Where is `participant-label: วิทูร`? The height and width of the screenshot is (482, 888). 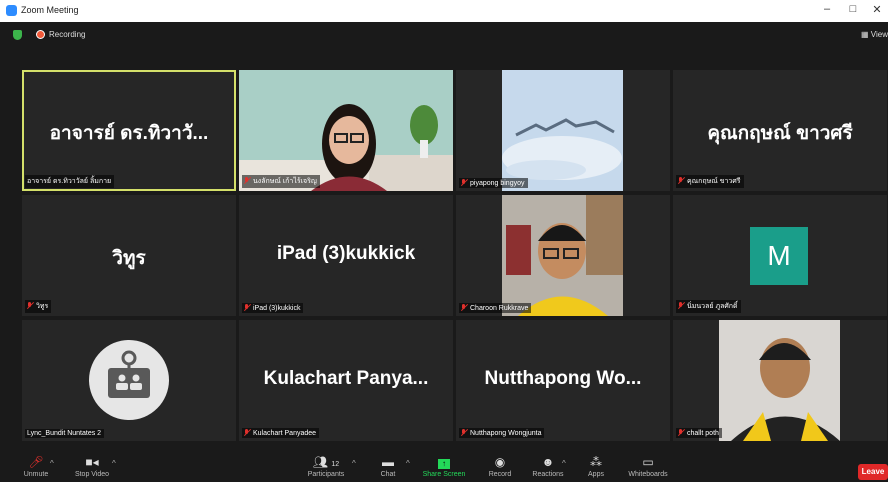 participant-label: วิทูร is located at coordinates (38, 306).